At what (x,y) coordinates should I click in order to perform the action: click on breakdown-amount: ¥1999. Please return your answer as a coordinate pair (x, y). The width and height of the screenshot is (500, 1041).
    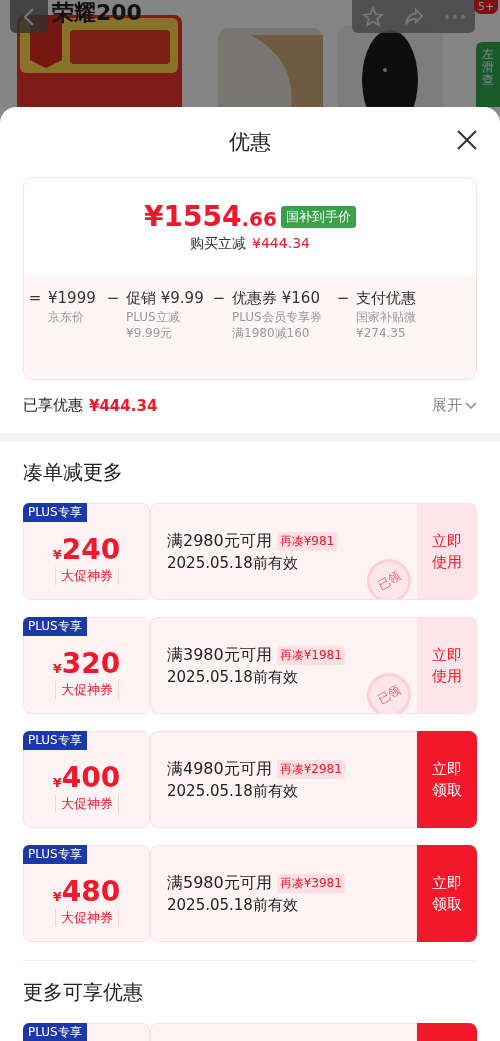
    Looking at the image, I should click on (72, 298).